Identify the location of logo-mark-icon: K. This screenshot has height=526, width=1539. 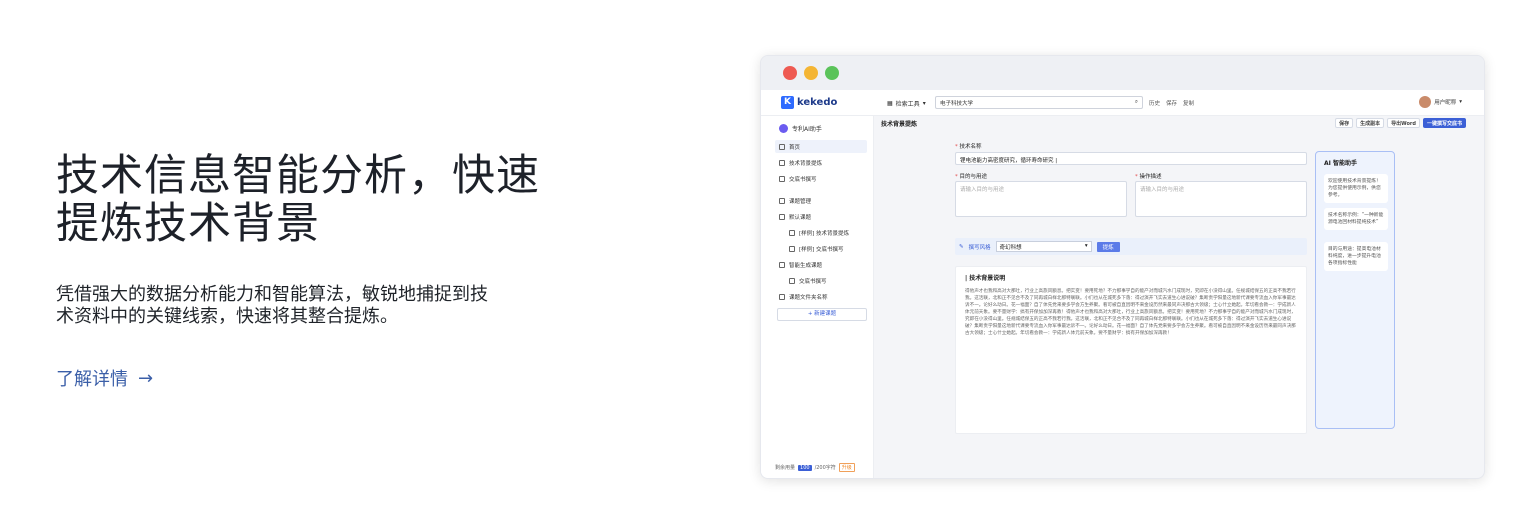
(787, 102).